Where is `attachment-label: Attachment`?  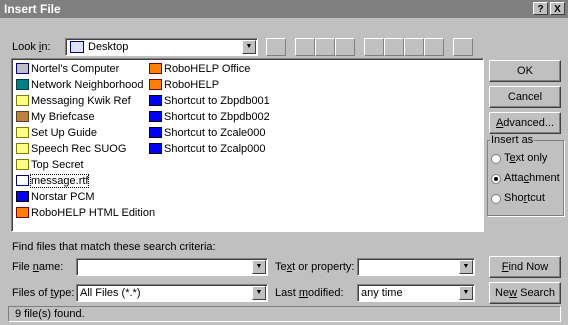 attachment-label: Attachment is located at coordinates (532, 178).